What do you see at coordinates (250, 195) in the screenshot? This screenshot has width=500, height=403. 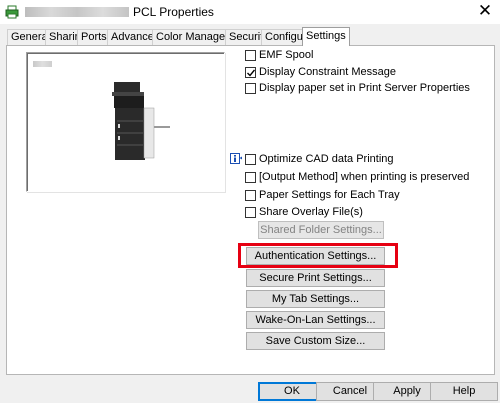 I see `paper-settings-each-tray-checkbox` at bounding box center [250, 195].